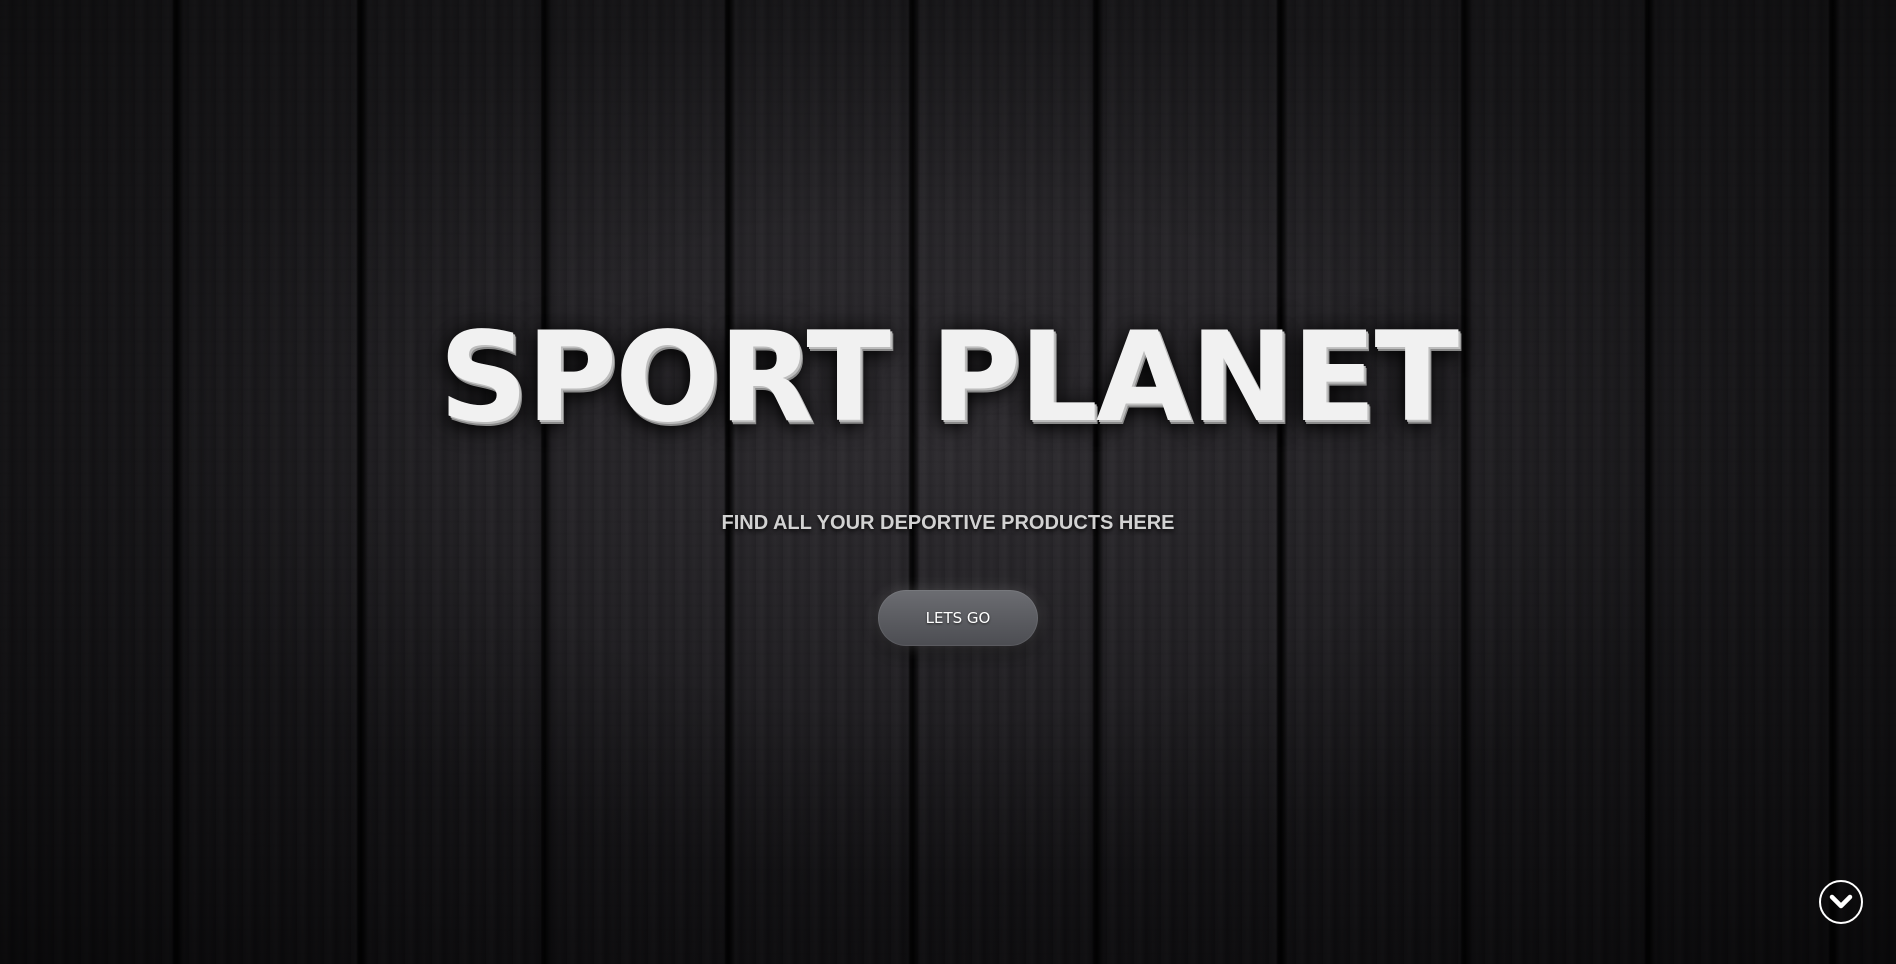  Describe the element at coordinates (948, 523) in the screenshot. I see `hero-subtitle: FIND ALL YOUR DEPORTIVE PRODUCTS HERE` at that location.